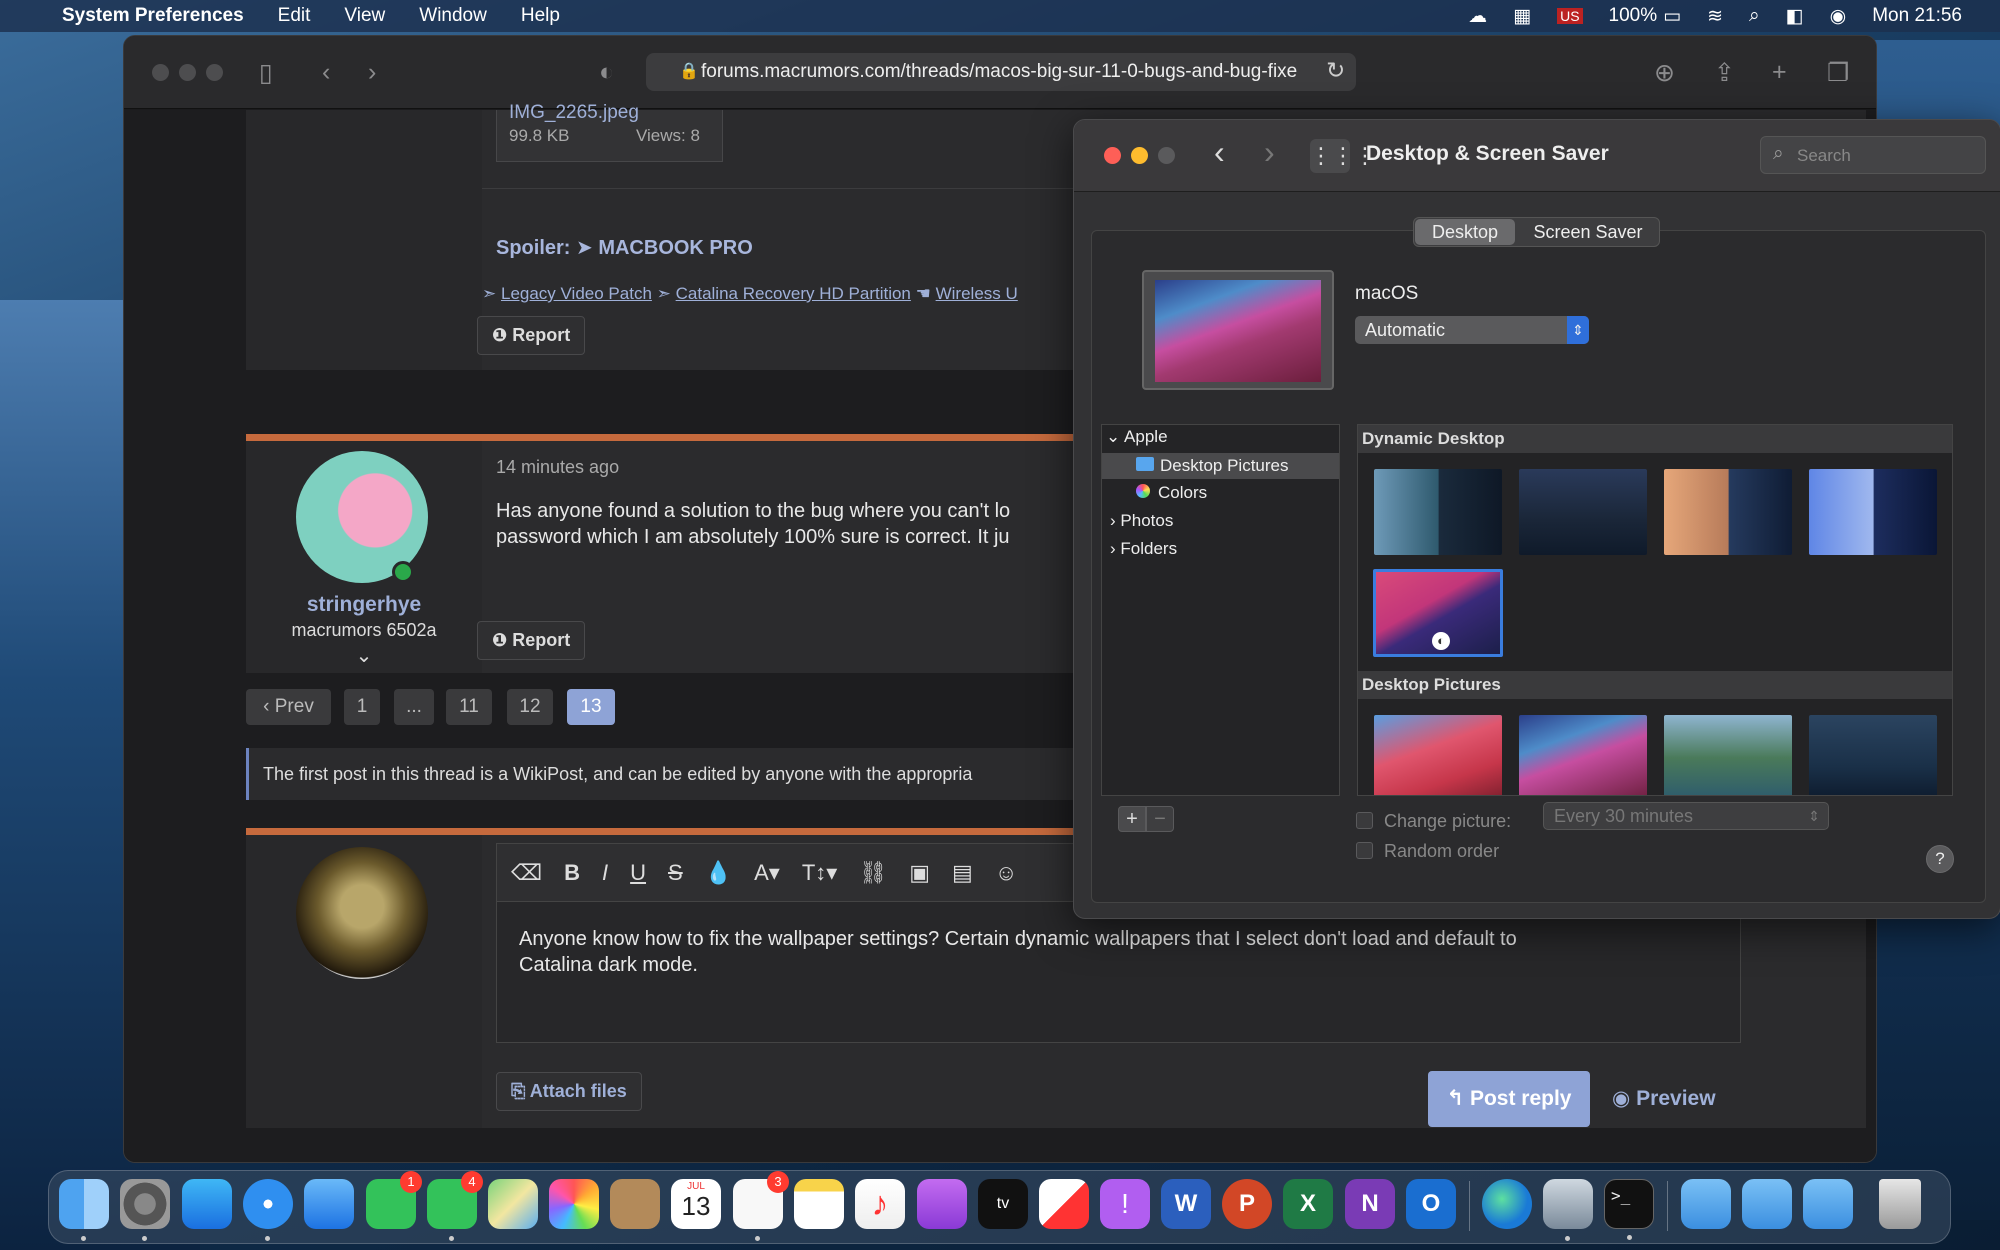 The width and height of the screenshot is (2000, 1250). Describe the element at coordinates (1364, 850) in the screenshot. I see `random-order-checkbox` at that location.